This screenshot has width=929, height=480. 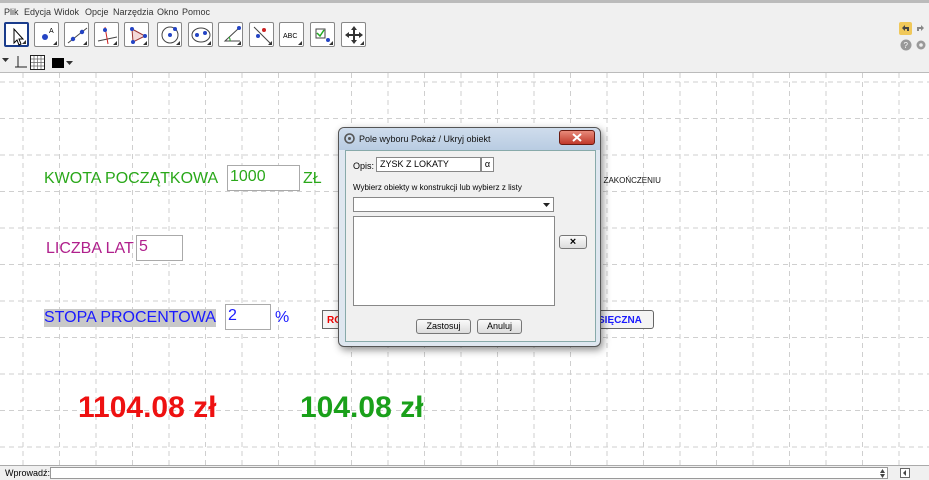 What do you see at coordinates (353, 34) in the screenshot?
I see `move-view-tool` at bounding box center [353, 34].